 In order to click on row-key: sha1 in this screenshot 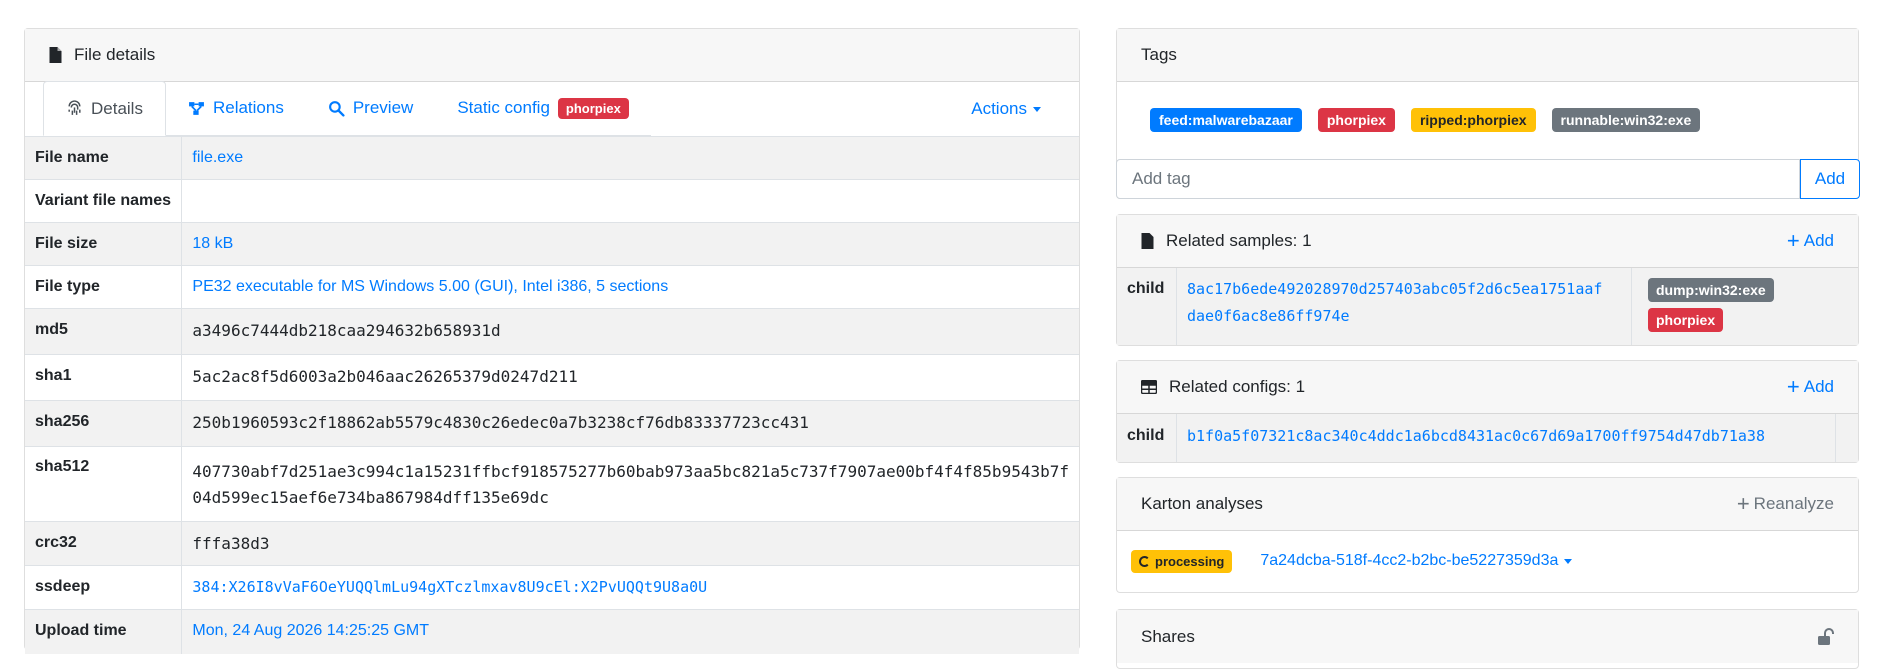, I will do `click(104, 377)`.